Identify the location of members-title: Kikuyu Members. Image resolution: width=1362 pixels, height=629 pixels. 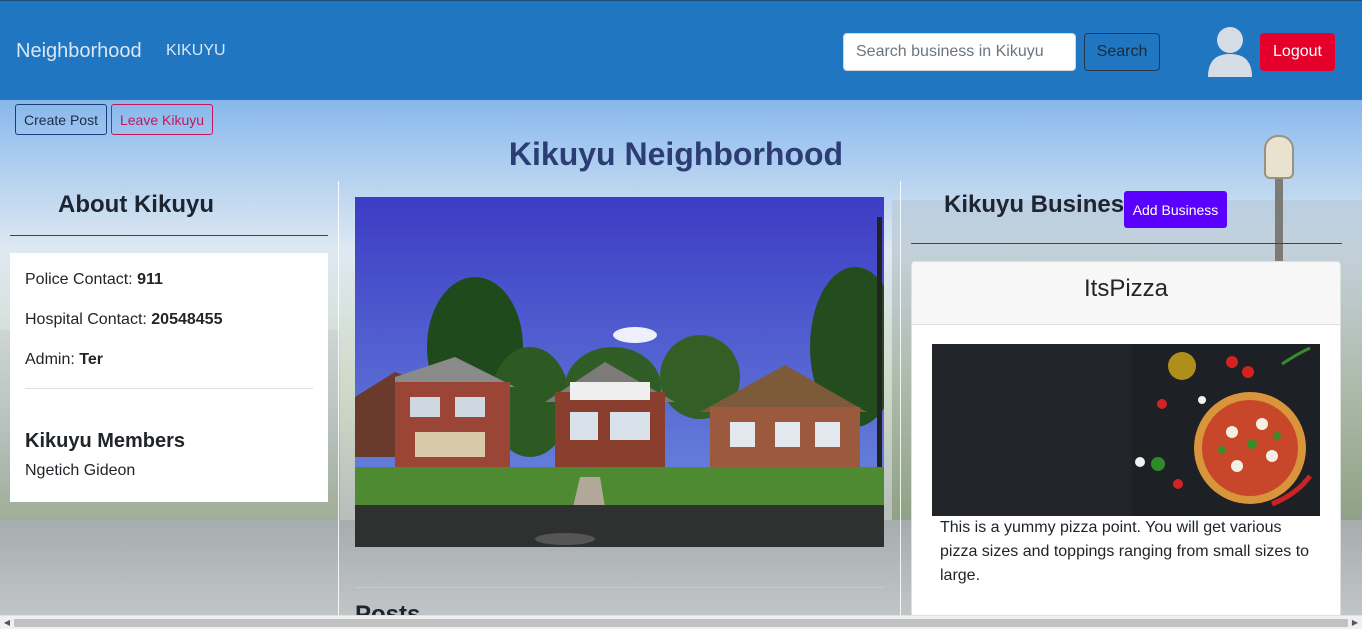
(105, 441).